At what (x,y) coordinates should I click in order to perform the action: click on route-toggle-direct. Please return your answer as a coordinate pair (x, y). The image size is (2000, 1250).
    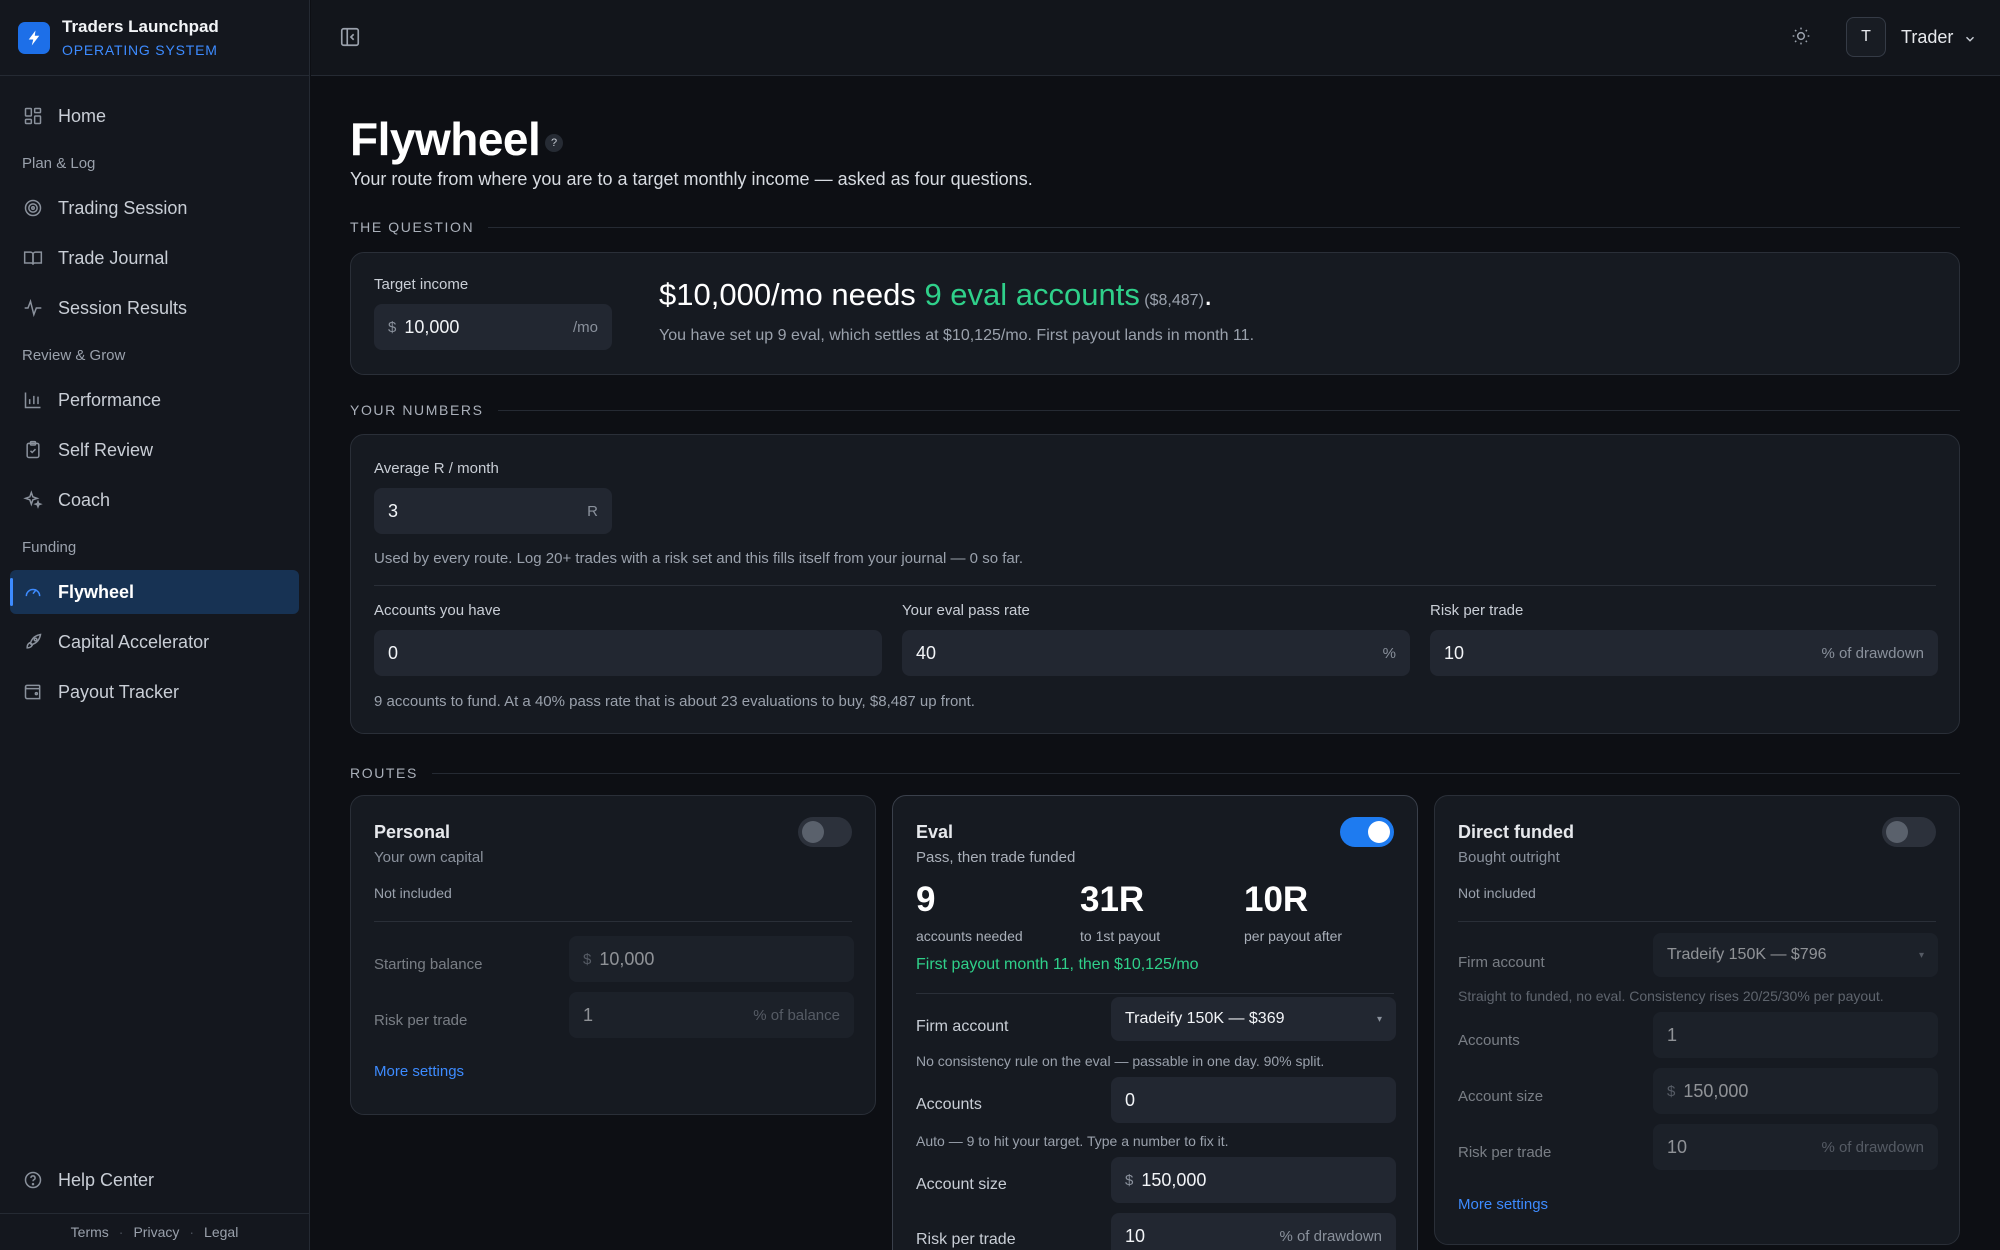
    Looking at the image, I should click on (1909, 832).